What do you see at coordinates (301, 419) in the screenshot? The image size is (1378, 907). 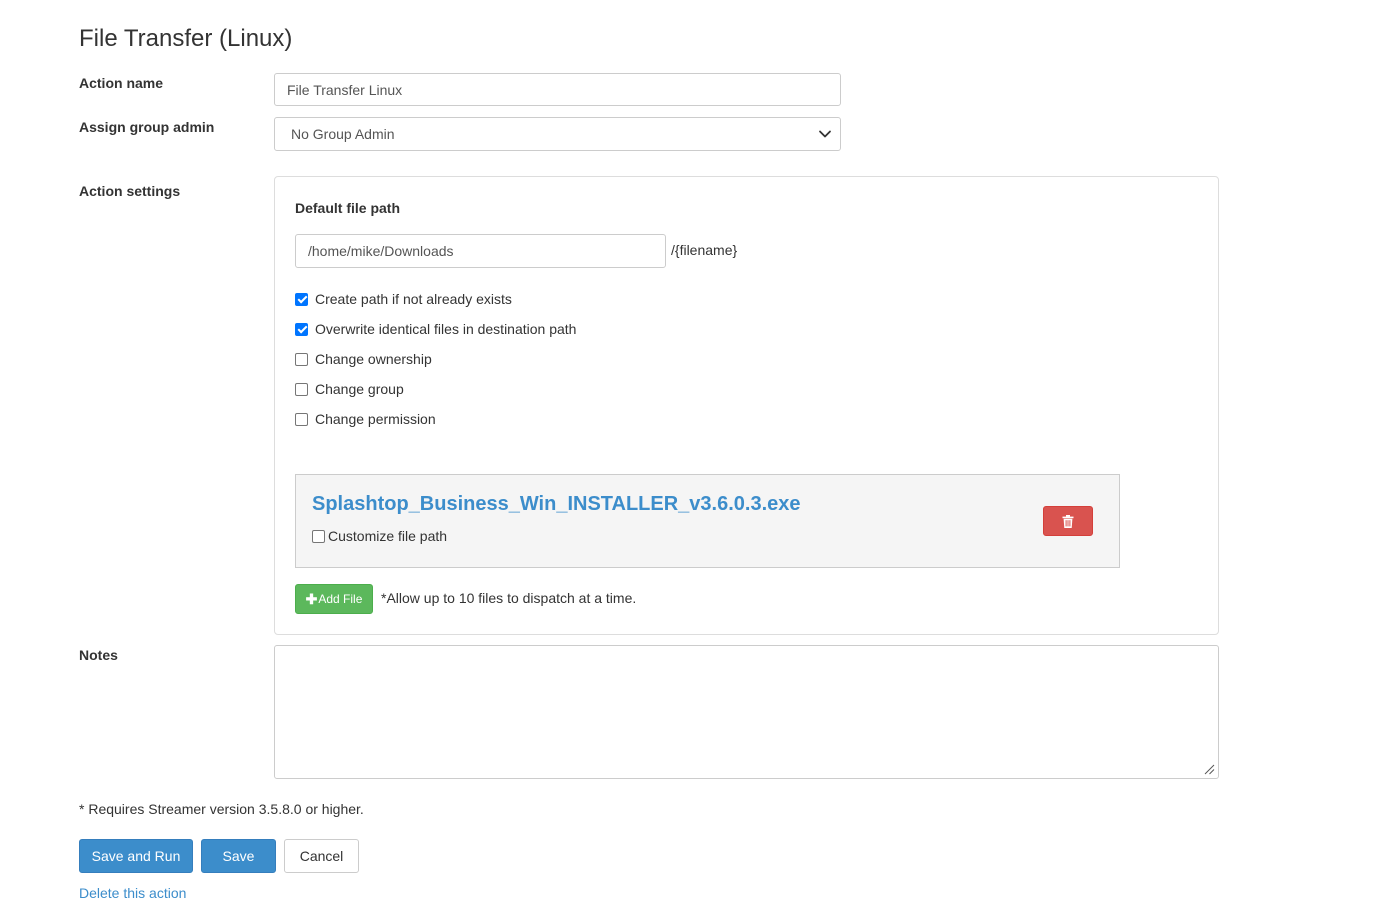 I see `change-permission-checkbox` at bounding box center [301, 419].